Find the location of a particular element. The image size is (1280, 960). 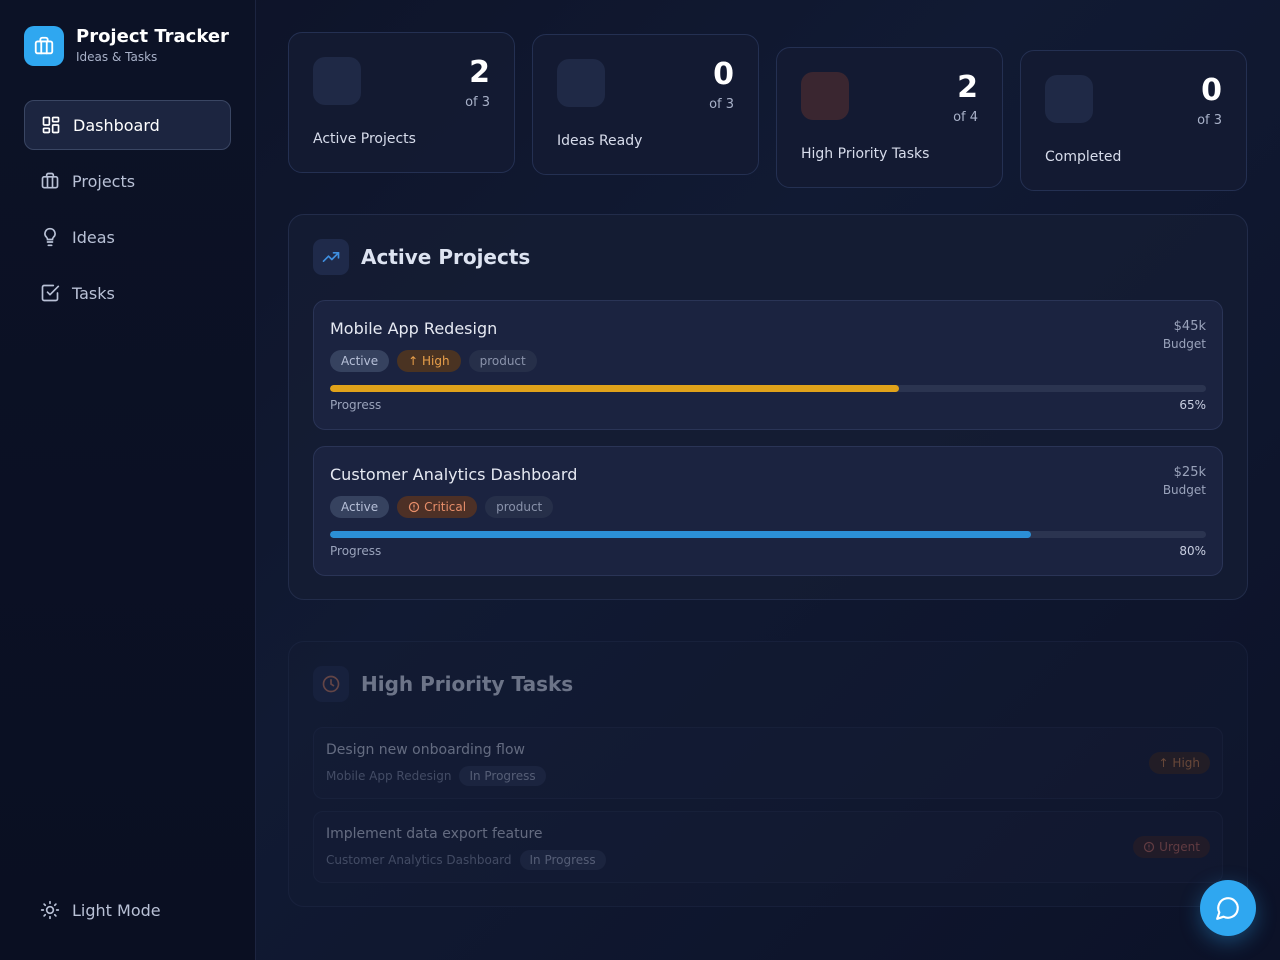

stat-label: High Priority Tasks is located at coordinates (865, 154).